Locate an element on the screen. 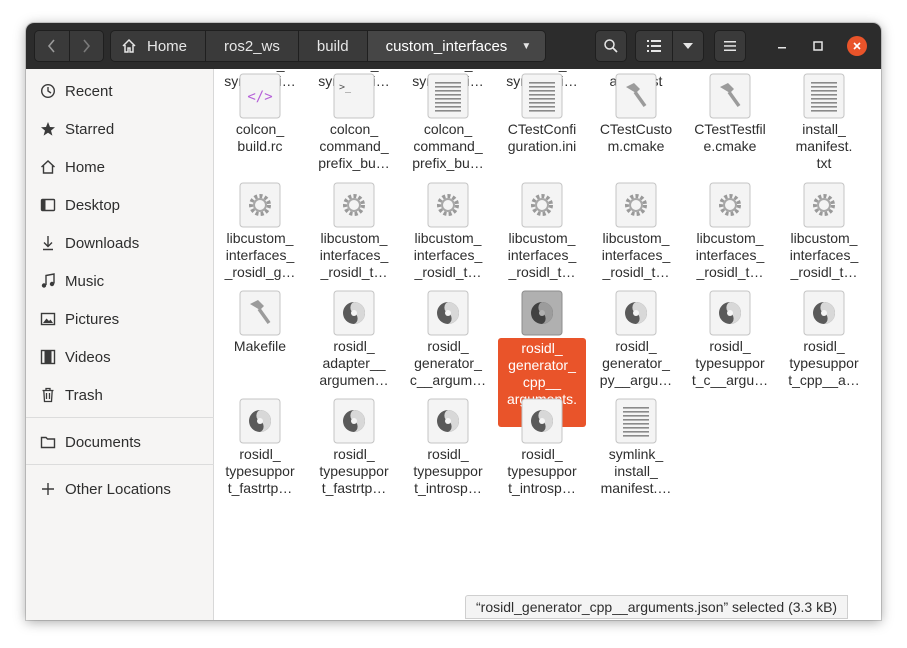 The image size is (907, 648). sidebar-item-label: Starred is located at coordinates (90, 129).